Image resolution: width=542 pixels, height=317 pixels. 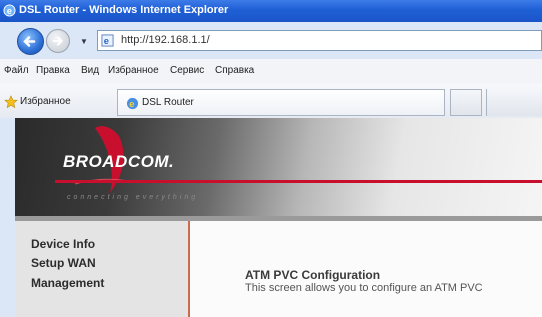 What do you see at coordinates (319, 40) in the screenshot?
I see `address-field: e http://192.168.1.1/` at bounding box center [319, 40].